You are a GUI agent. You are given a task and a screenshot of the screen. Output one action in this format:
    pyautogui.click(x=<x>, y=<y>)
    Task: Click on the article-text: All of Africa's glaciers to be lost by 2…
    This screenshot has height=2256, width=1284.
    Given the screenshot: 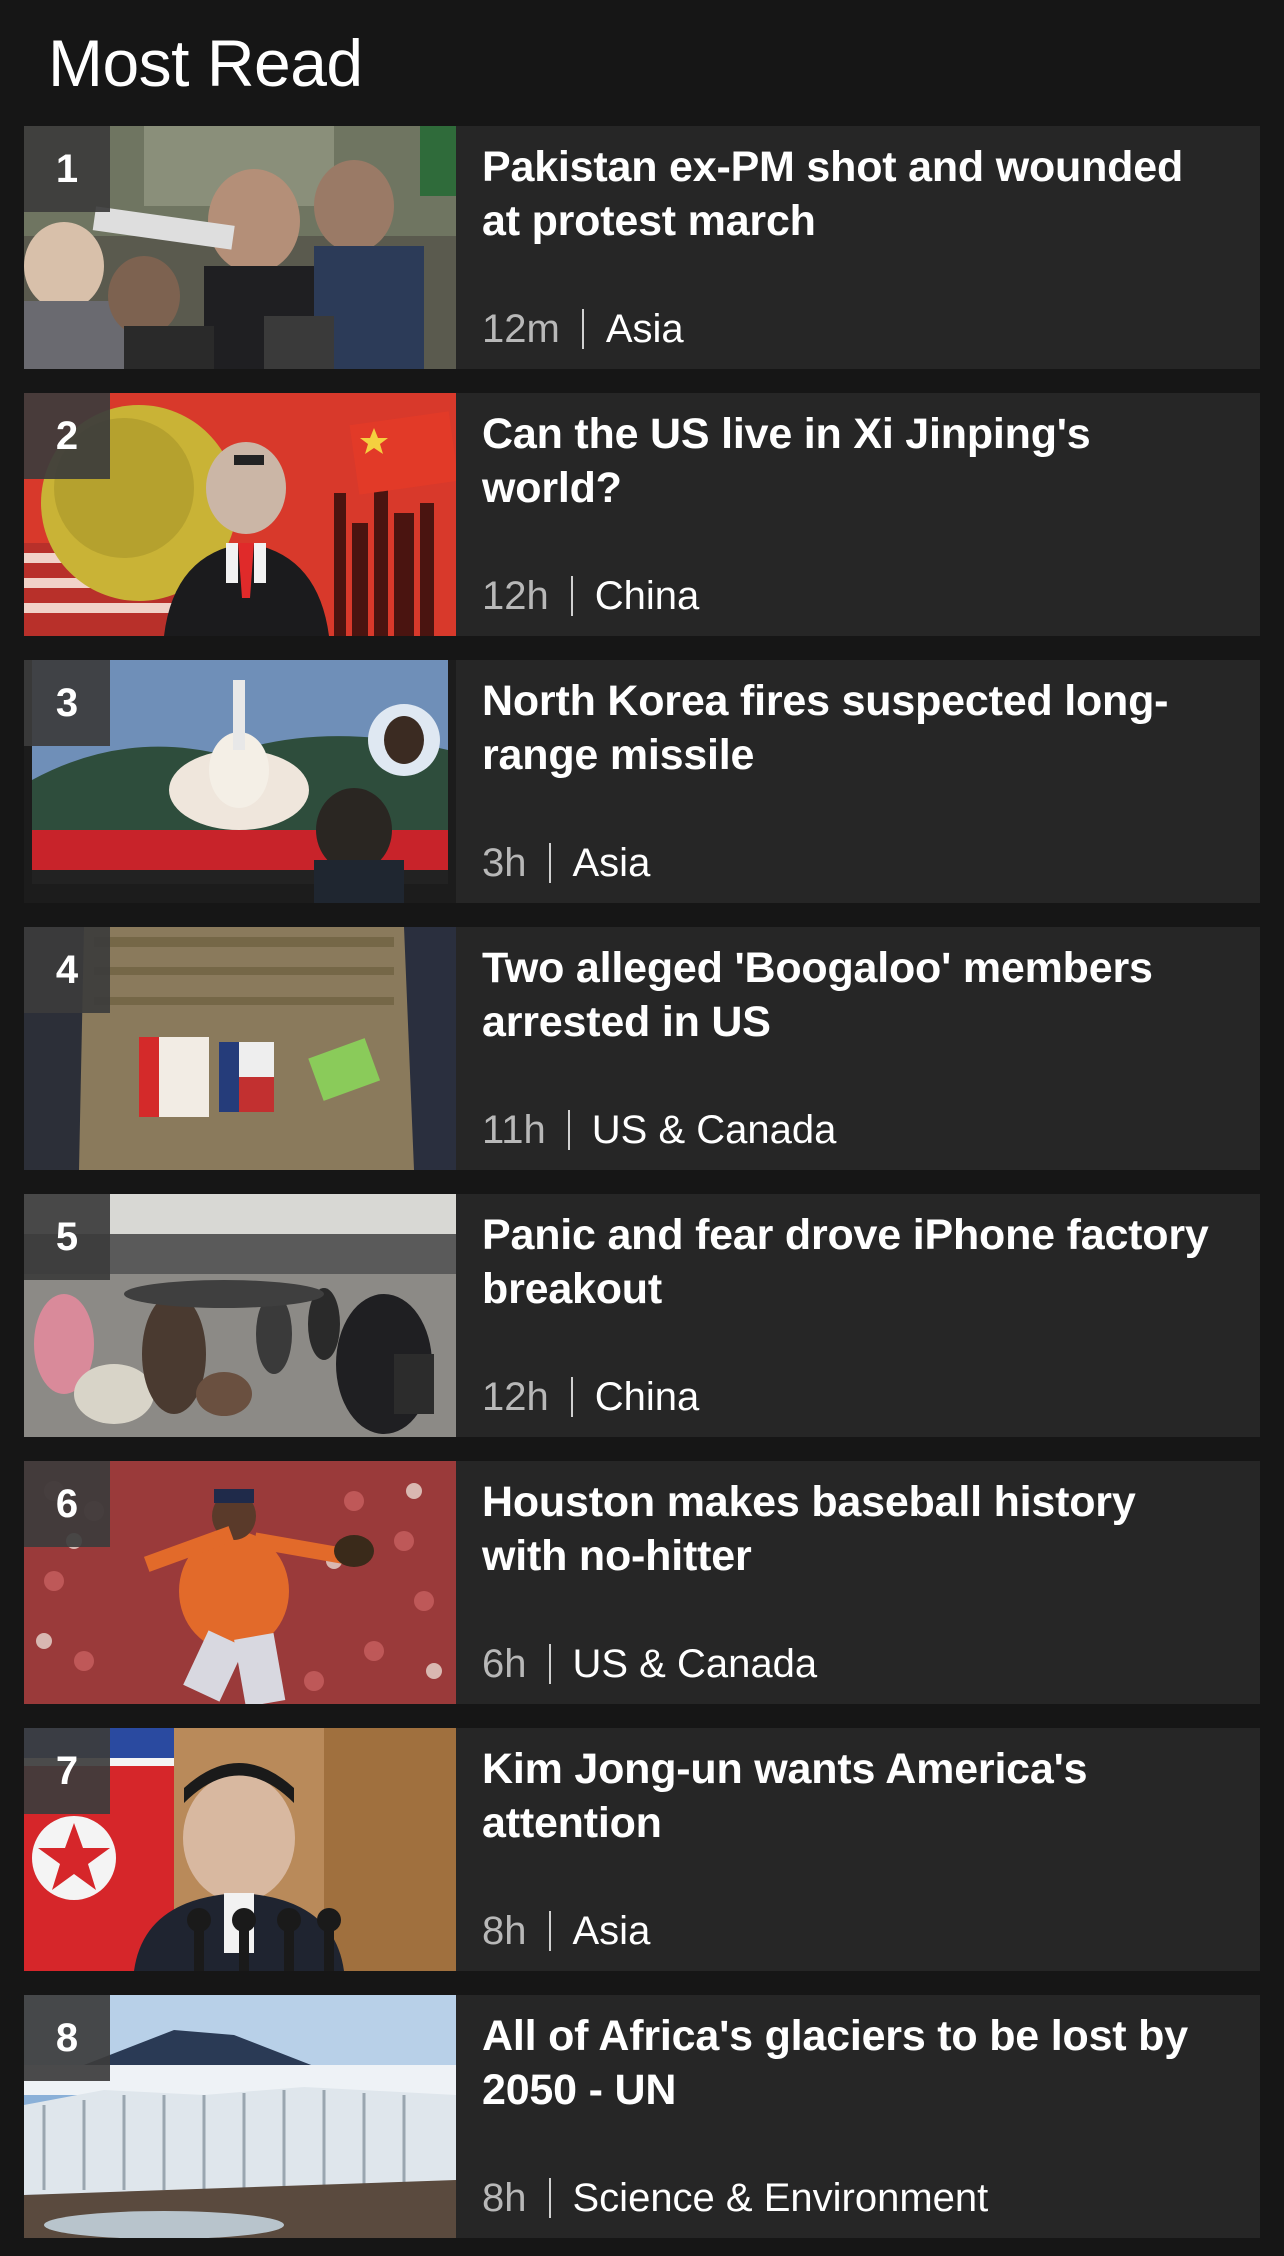 What is the action you would take?
    pyautogui.click(x=858, y=2116)
    